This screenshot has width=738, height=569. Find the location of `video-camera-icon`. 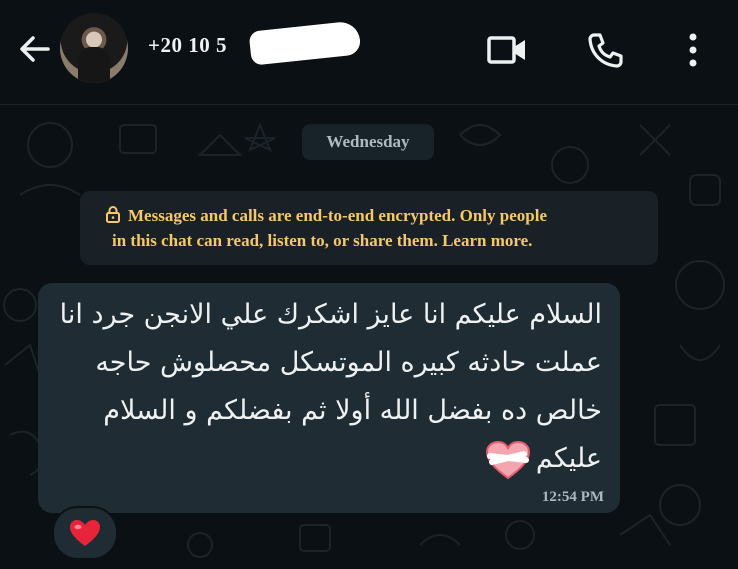

video-camera-icon is located at coordinates (506, 50).